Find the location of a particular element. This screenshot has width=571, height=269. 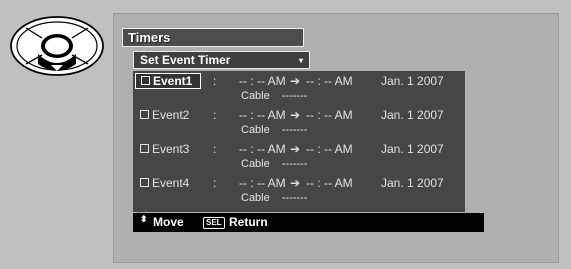

dropdown-label: Set Event Timer is located at coordinates (185, 60).